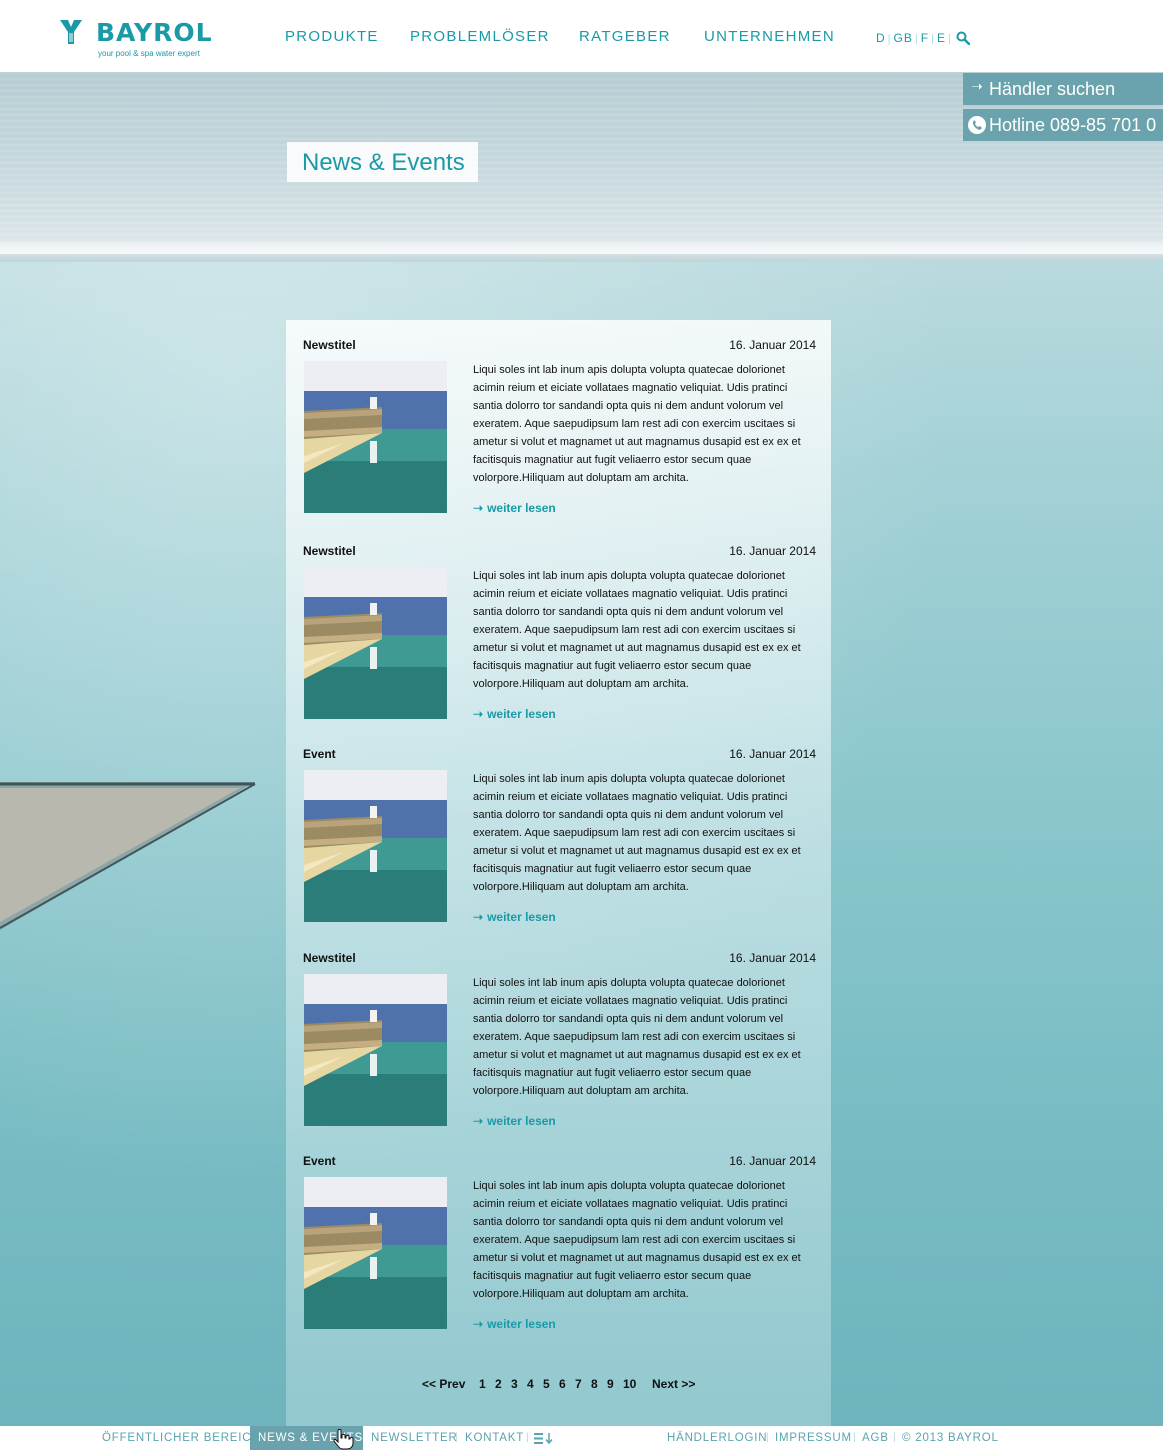 The height and width of the screenshot is (1450, 1163). What do you see at coordinates (963, 38) in the screenshot?
I see `search-icon` at bounding box center [963, 38].